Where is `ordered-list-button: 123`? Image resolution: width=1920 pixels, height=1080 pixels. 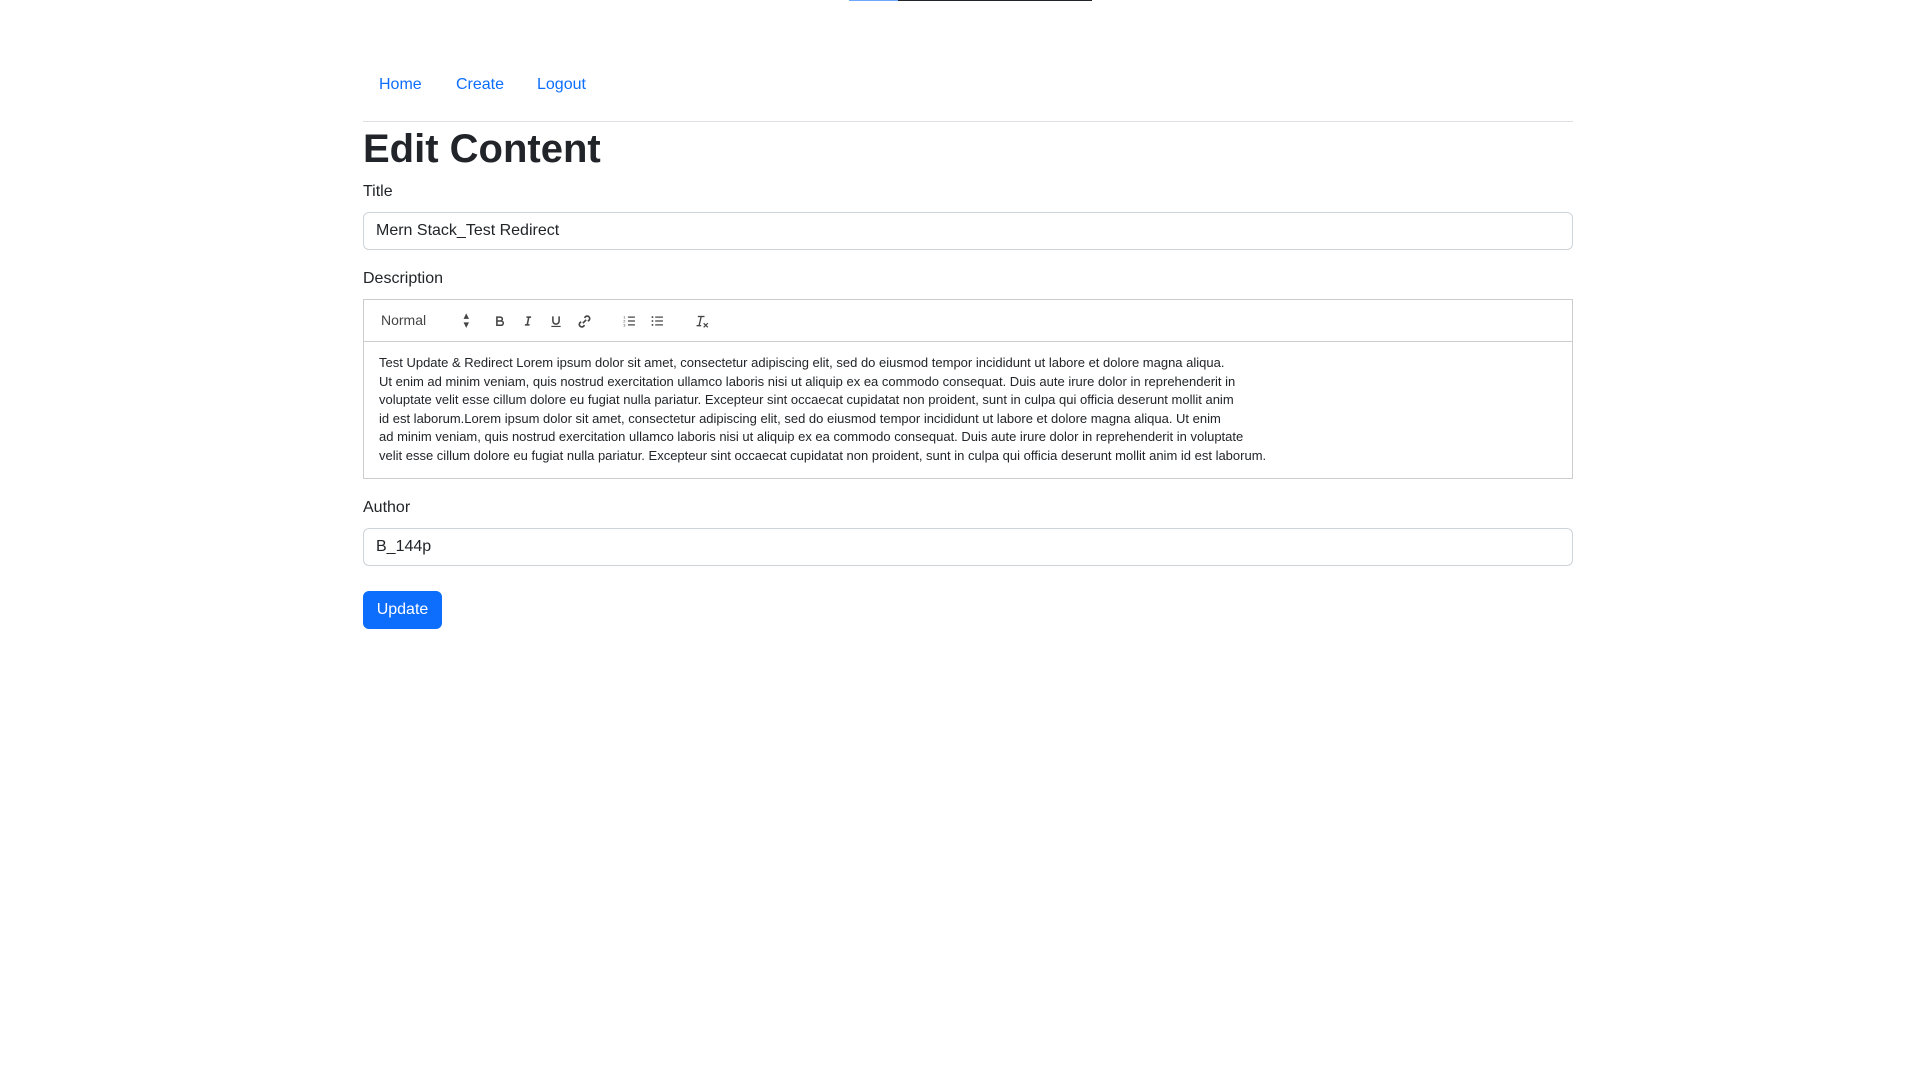
ordered-list-button: 123 is located at coordinates (629, 321).